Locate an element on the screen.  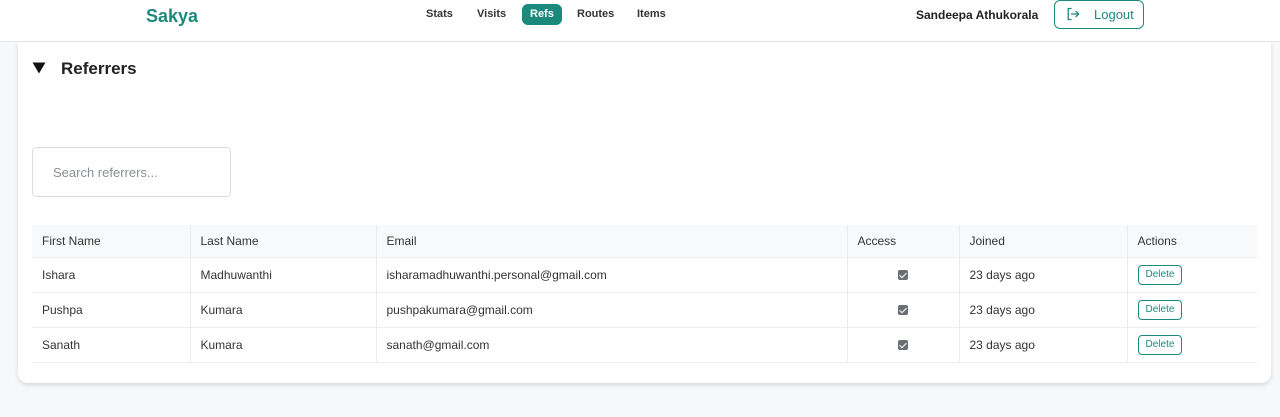
cell-last-name: Madhuwanthi is located at coordinates (283, 274).